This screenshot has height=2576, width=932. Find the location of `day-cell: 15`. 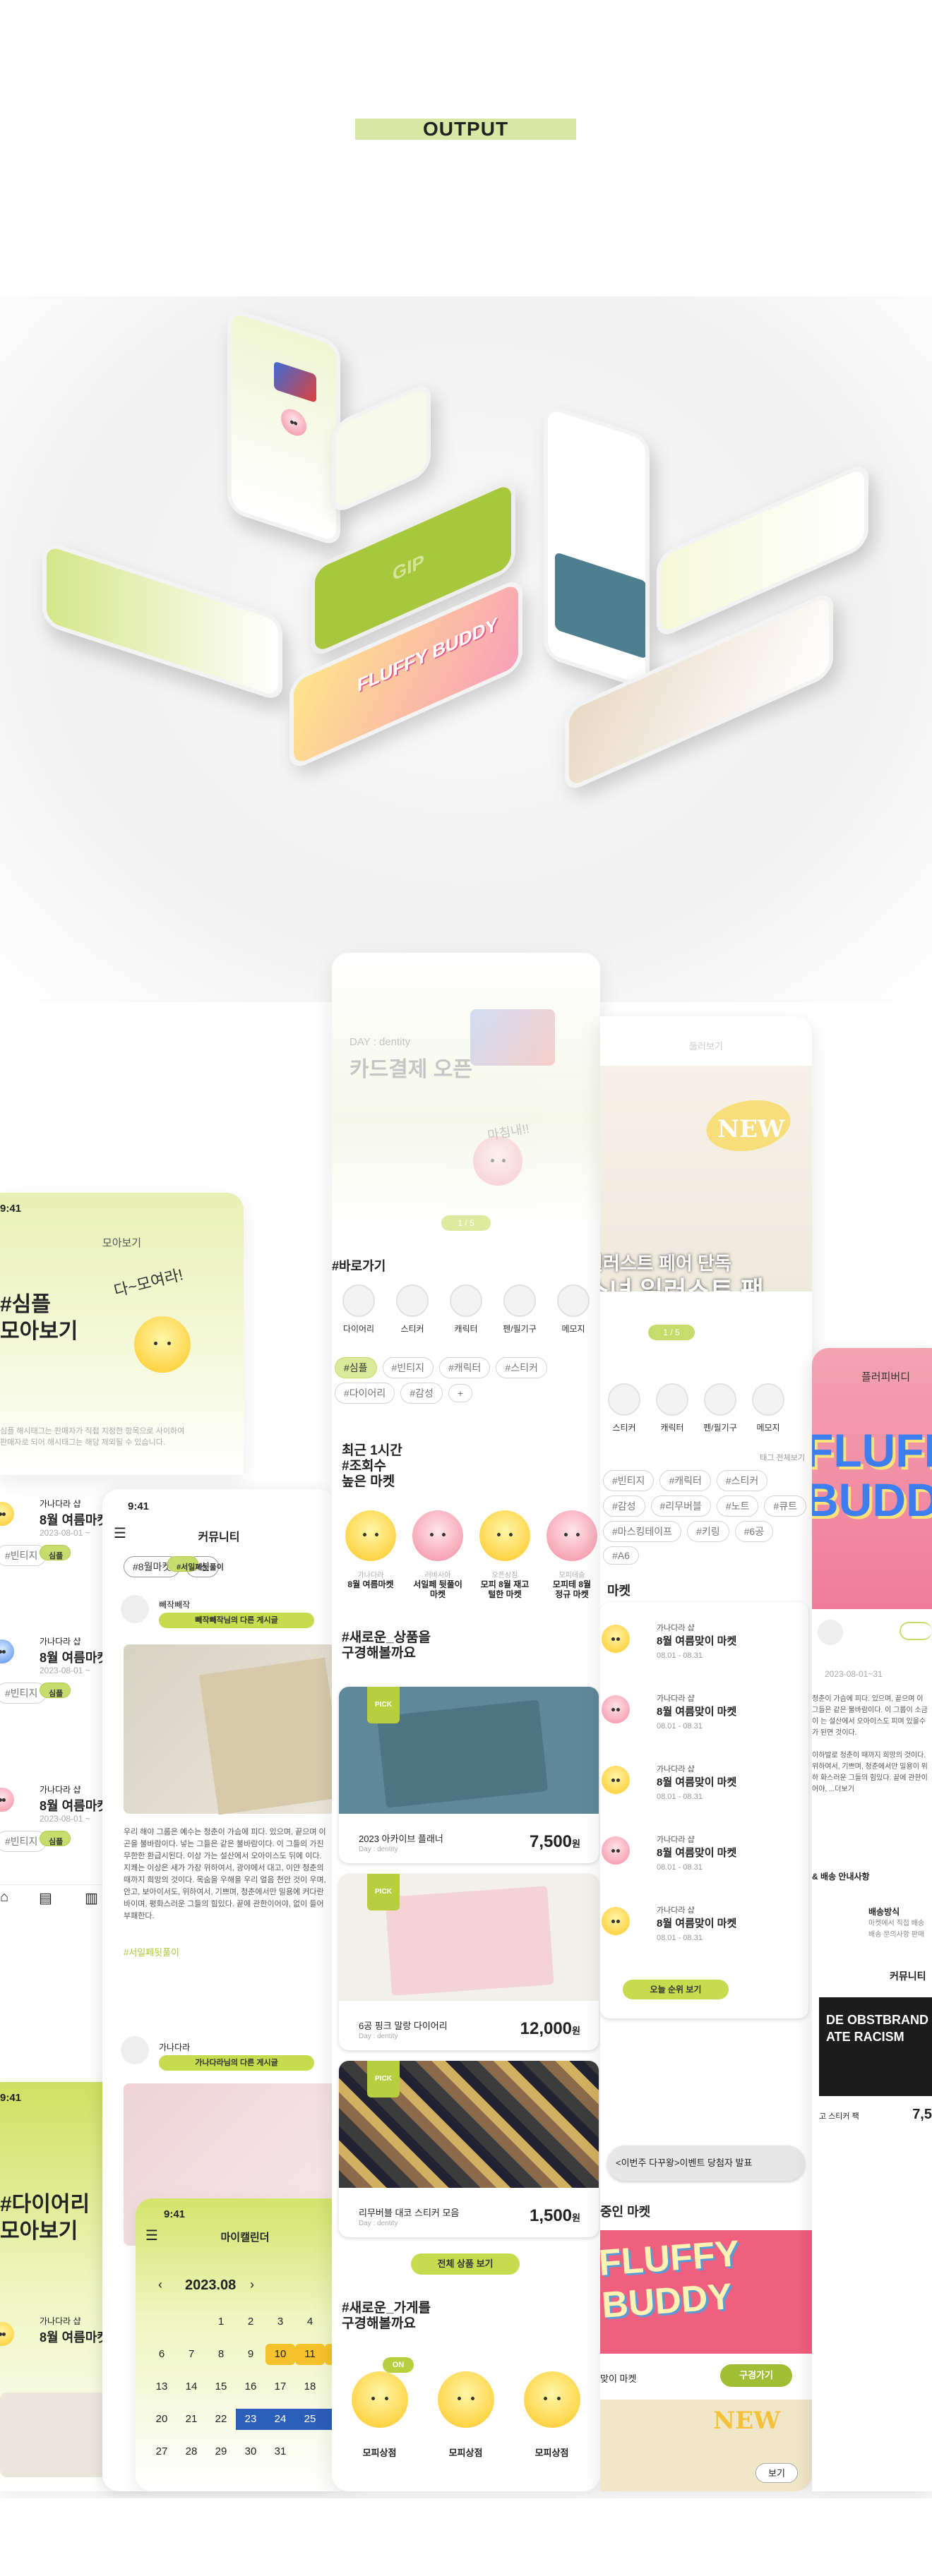

day-cell: 15 is located at coordinates (221, 2386).